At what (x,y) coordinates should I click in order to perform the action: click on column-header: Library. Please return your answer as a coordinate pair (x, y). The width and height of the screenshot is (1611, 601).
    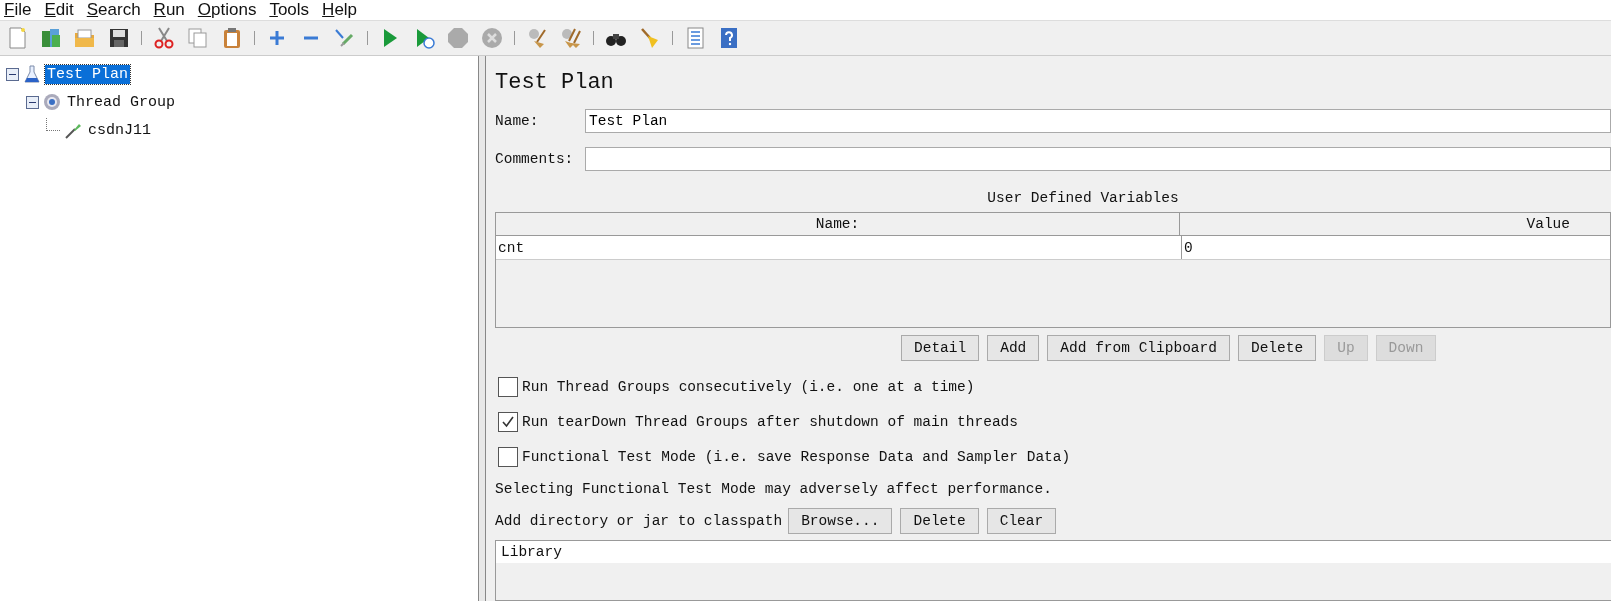
    Looking at the image, I should click on (1053, 552).